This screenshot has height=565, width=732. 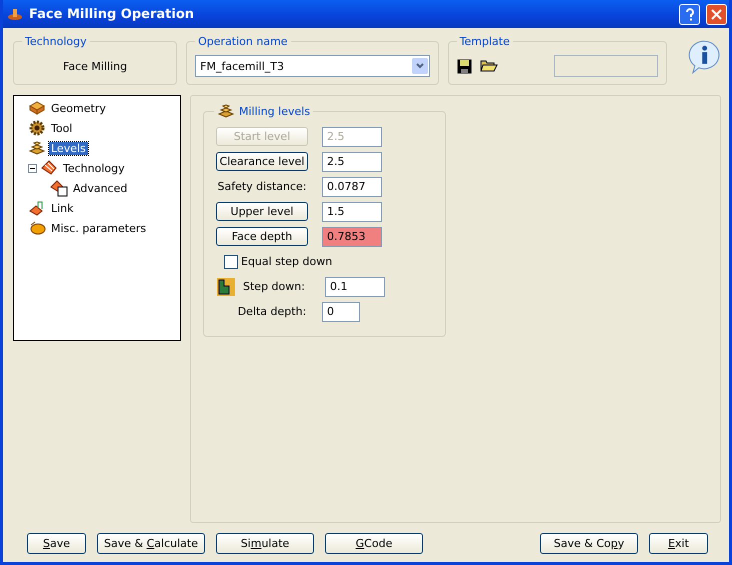 I want to click on checkbox, so click(x=231, y=261).